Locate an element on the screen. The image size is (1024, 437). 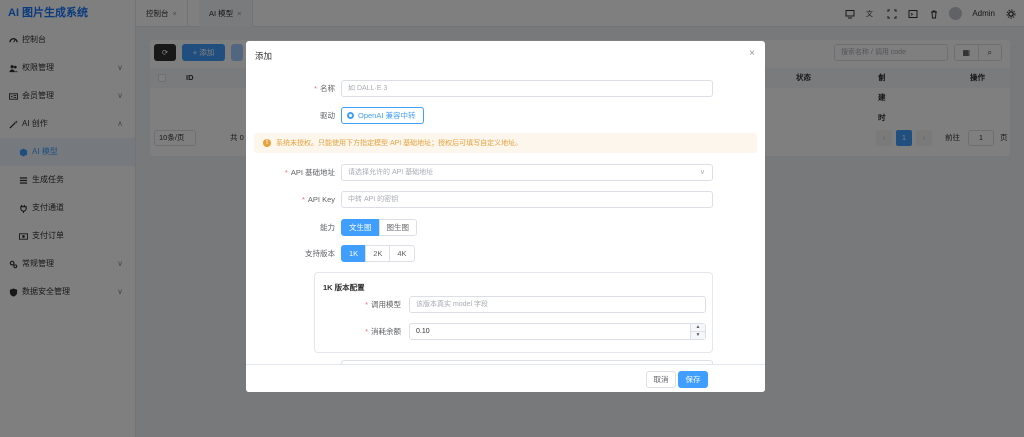
version-option-2k: 2K is located at coordinates (378, 253).